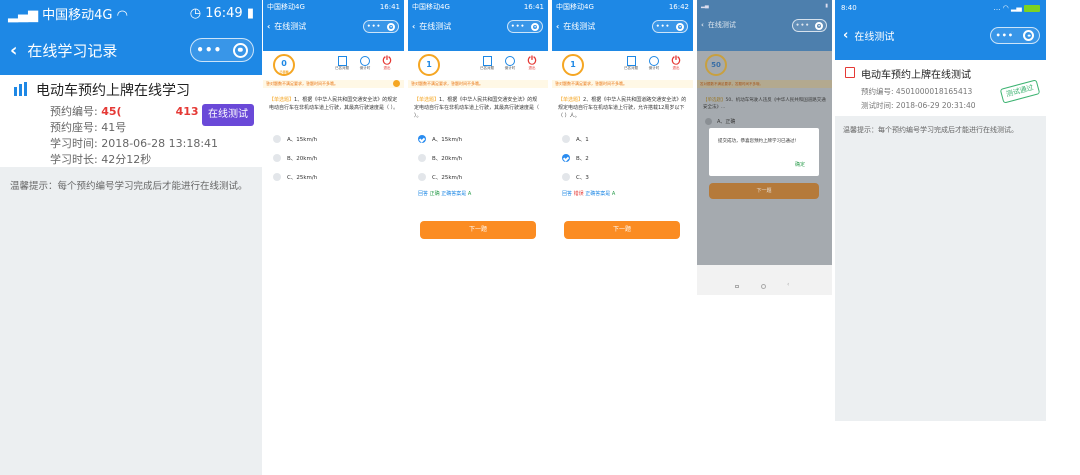  I want to click on row-study-time: 学习时间: 2018-06-28 13:18:41, so click(134, 143).